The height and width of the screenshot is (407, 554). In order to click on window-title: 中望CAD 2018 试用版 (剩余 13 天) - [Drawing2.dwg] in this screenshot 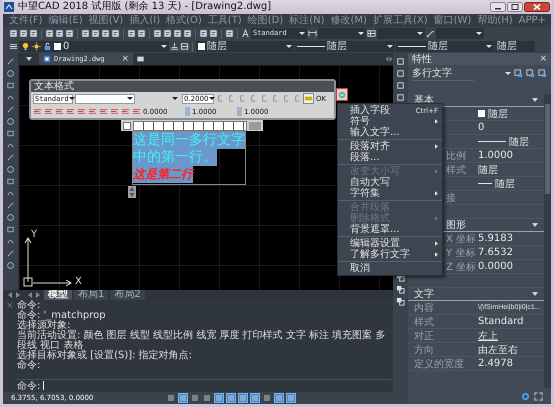, I will do `click(145, 7)`.